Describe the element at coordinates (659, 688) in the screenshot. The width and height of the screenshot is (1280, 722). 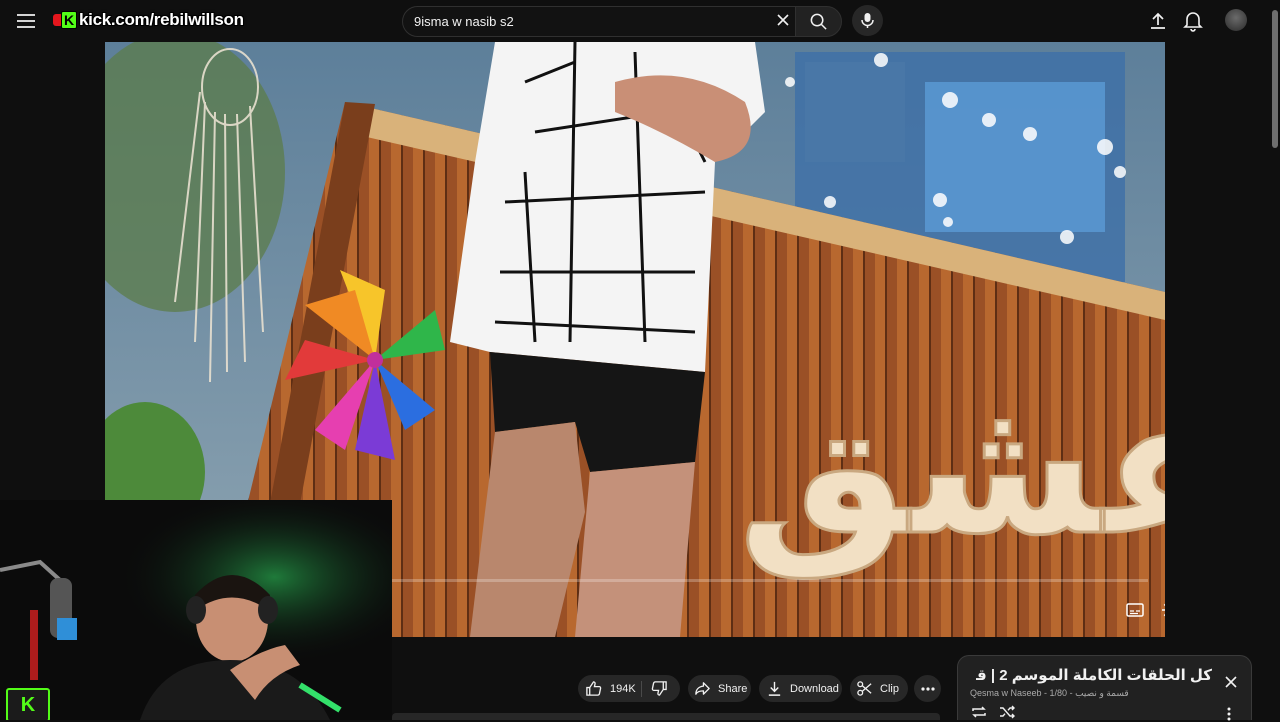
I see `thumbs-down-icon` at that location.